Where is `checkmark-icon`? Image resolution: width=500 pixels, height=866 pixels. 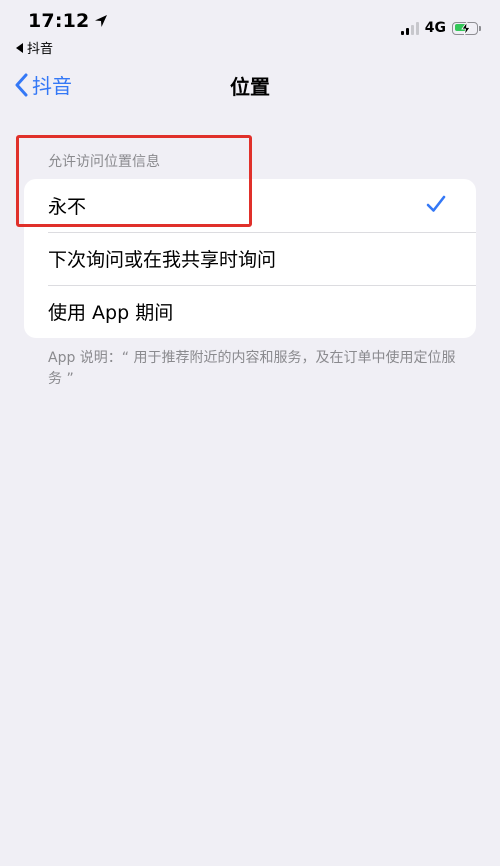
checkmark-icon is located at coordinates (436, 203).